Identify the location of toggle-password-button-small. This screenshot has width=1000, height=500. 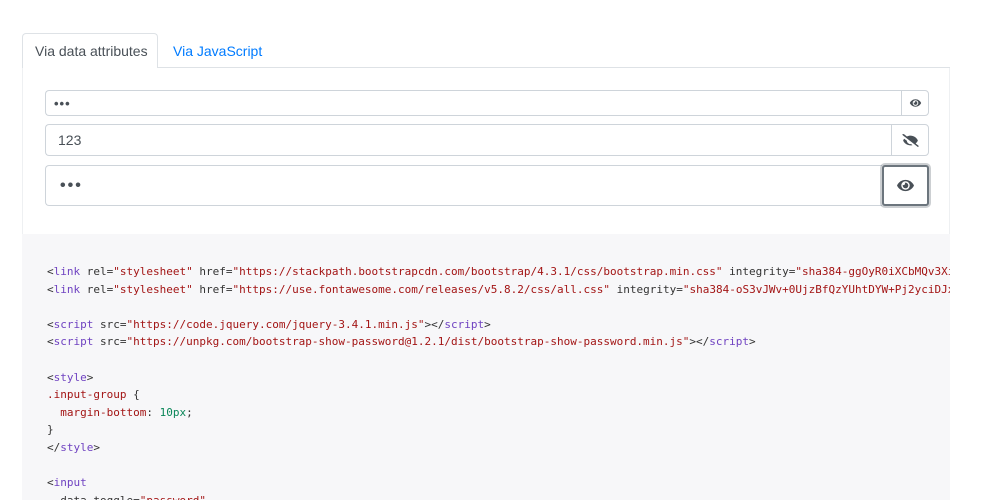
(915, 103).